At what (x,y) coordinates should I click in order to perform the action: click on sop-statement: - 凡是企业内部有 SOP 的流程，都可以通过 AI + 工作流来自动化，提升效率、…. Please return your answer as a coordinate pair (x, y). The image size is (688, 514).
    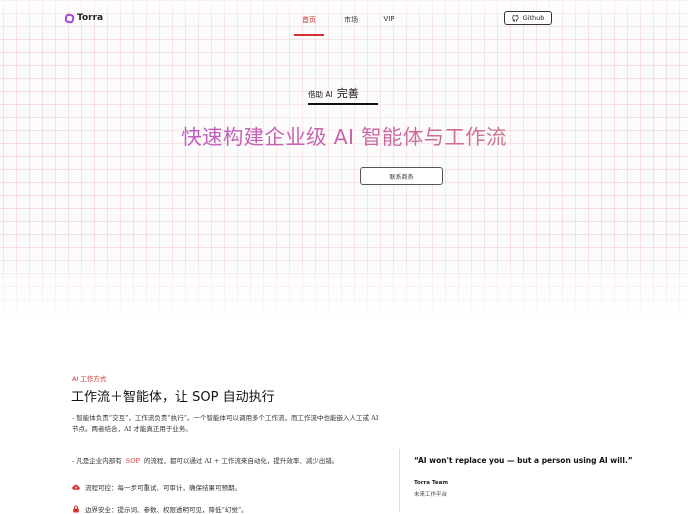
    Looking at the image, I should click on (205, 460).